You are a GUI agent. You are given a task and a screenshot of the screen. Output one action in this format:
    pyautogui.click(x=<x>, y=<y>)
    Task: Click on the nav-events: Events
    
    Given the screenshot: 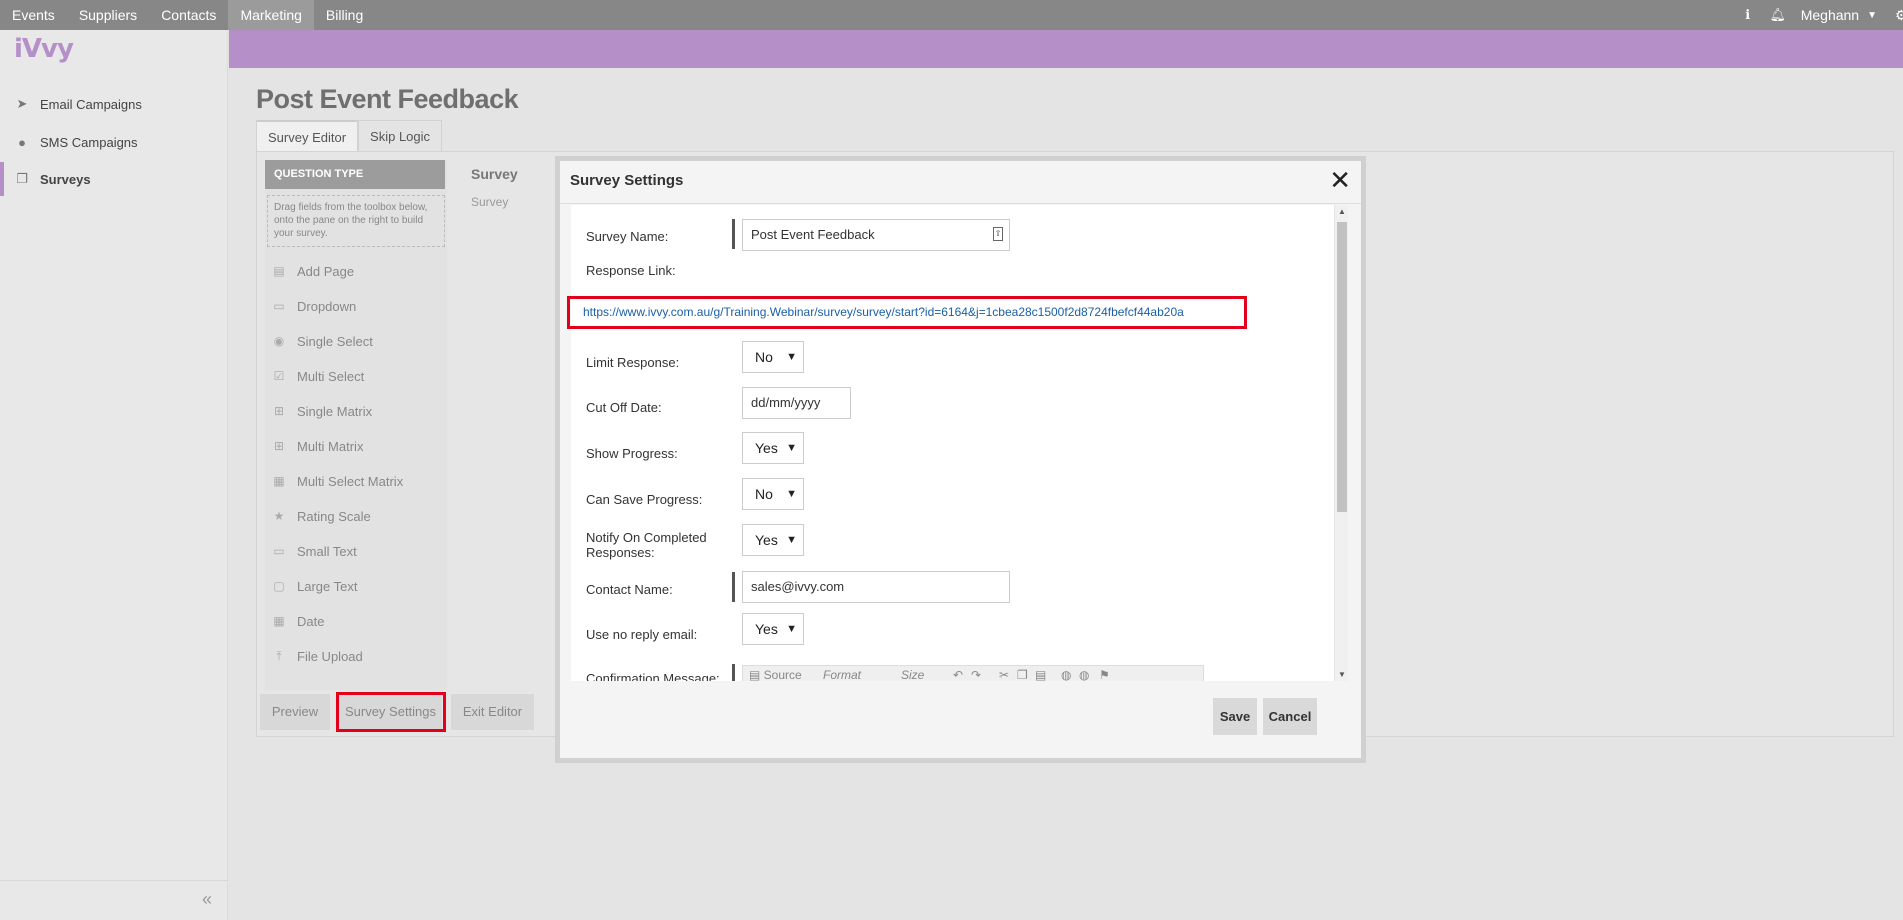 What is the action you would take?
    pyautogui.click(x=33, y=15)
    